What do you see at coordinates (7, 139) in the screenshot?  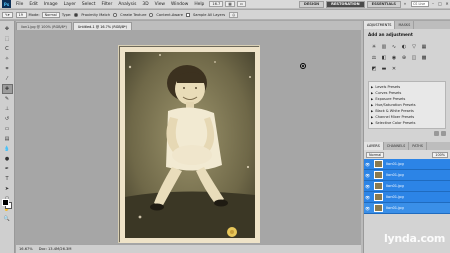 I see `gradient-icon: ▤` at bounding box center [7, 139].